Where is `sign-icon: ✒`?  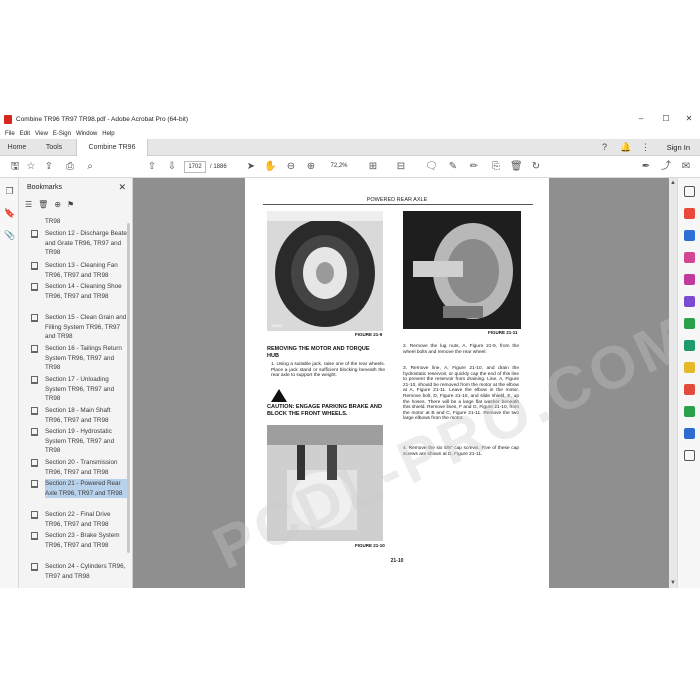
sign-icon: ✒ is located at coordinates (646, 167).